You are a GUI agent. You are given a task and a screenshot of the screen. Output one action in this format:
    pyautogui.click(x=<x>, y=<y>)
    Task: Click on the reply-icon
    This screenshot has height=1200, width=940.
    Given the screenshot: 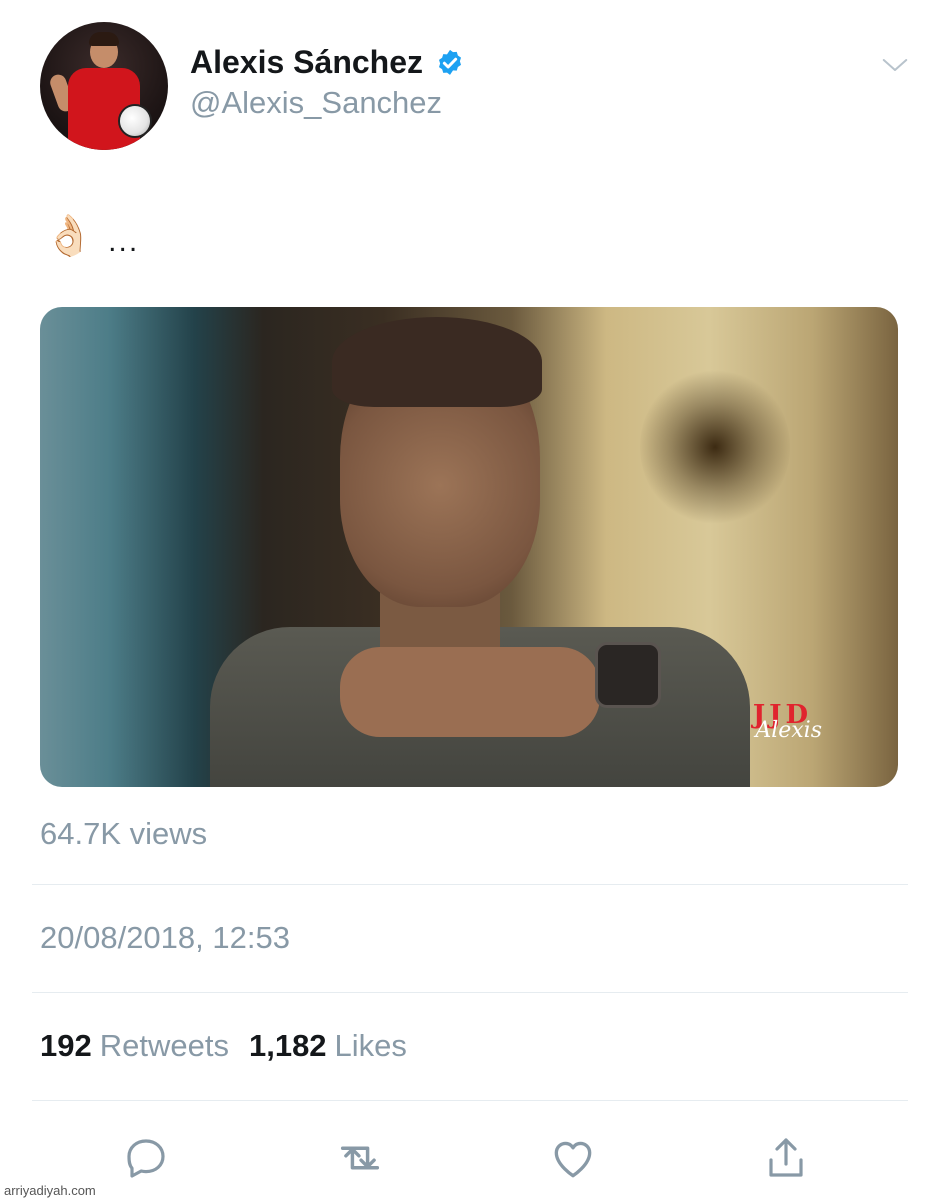 What is the action you would take?
    pyautogui.click(x=146, y=1158)
    